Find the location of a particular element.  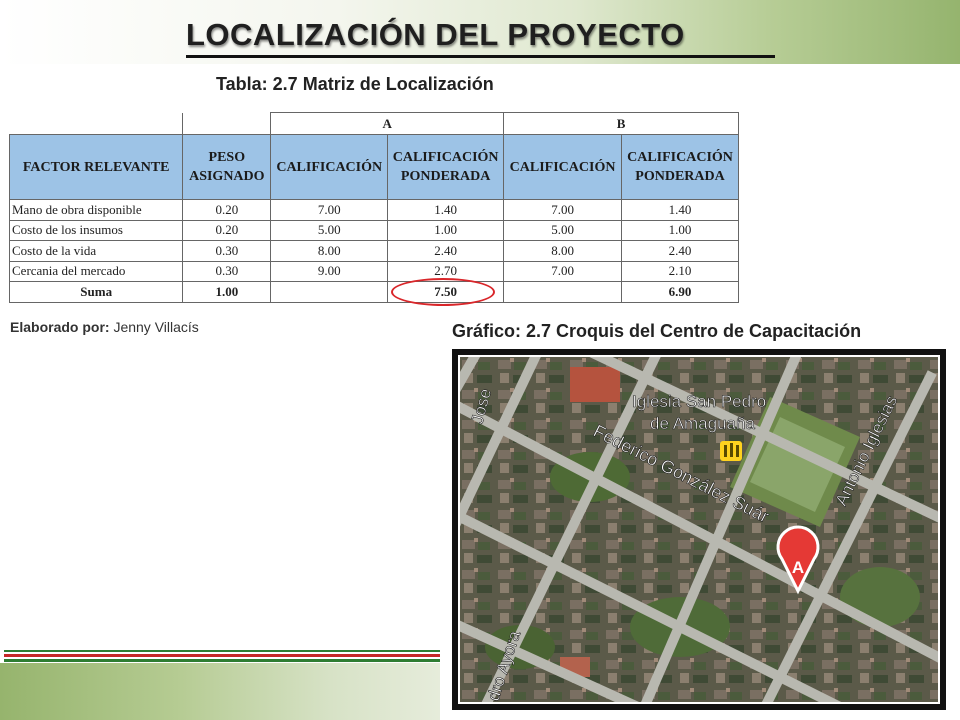

sum-row: Suma 1.00 7.50 6.90 is located at coordinates (373, 292).